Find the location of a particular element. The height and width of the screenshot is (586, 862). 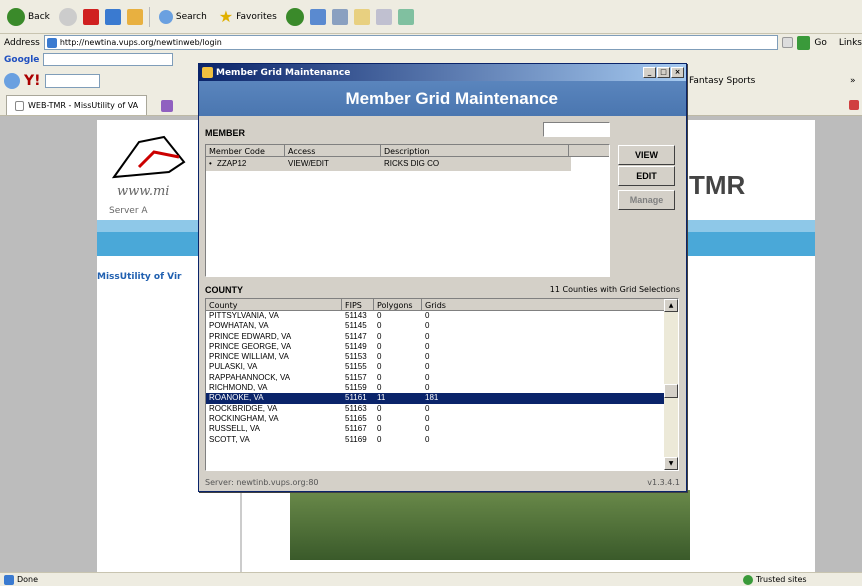

county-cell-grids: 181 is located at coordinates (432, 398).